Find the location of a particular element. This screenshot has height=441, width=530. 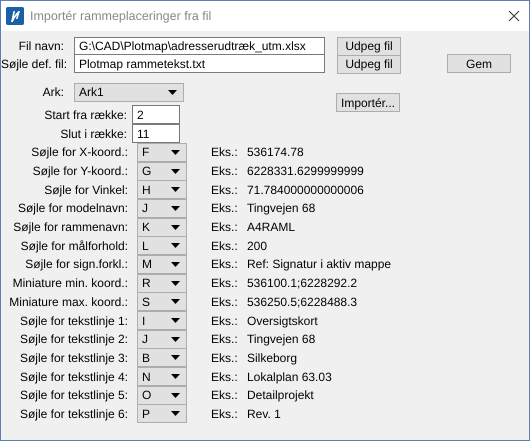

field-label: Søjle for rammenavn: is located at coordinates (70, 227).